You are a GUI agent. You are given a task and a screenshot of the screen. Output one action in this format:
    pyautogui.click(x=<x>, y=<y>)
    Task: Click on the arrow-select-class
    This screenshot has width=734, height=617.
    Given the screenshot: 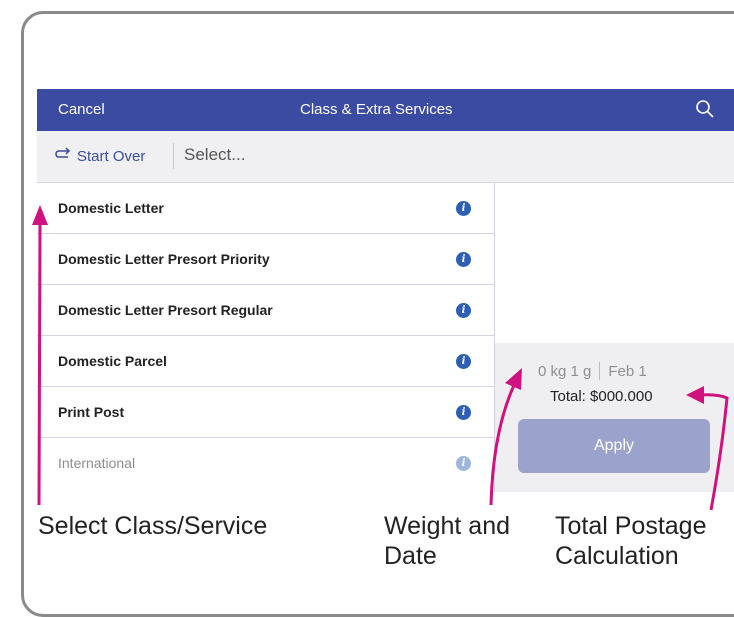 What is the action you would take?
    pyautogui.click(x=39, y=363)
    